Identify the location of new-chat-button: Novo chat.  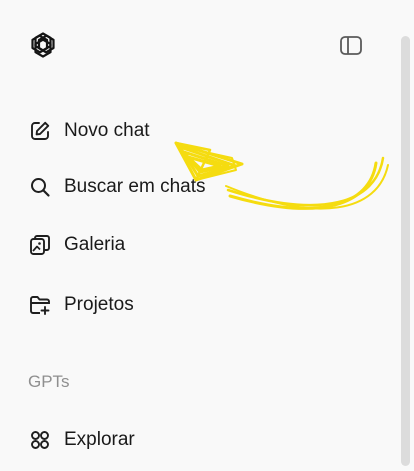
(199, 131).